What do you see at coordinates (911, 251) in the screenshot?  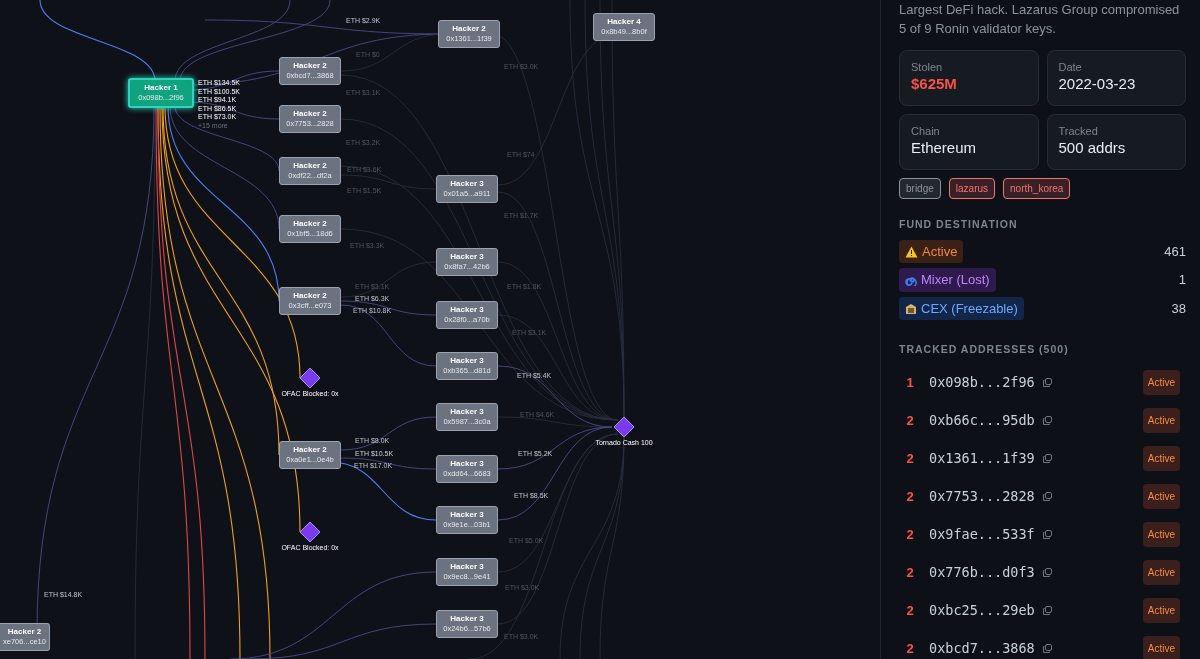 I see `warning-icon` at bounding box center [911, 251].